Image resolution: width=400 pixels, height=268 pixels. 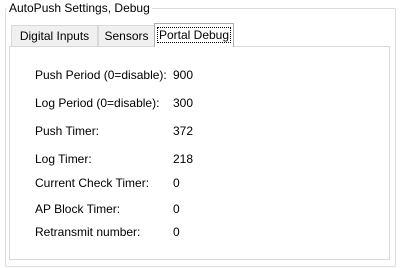 What do you see at coordinates (101, 75) in the screenshot?
I see `push-period-label: Push Period (0=disable):` at bounding box center [101, 75].